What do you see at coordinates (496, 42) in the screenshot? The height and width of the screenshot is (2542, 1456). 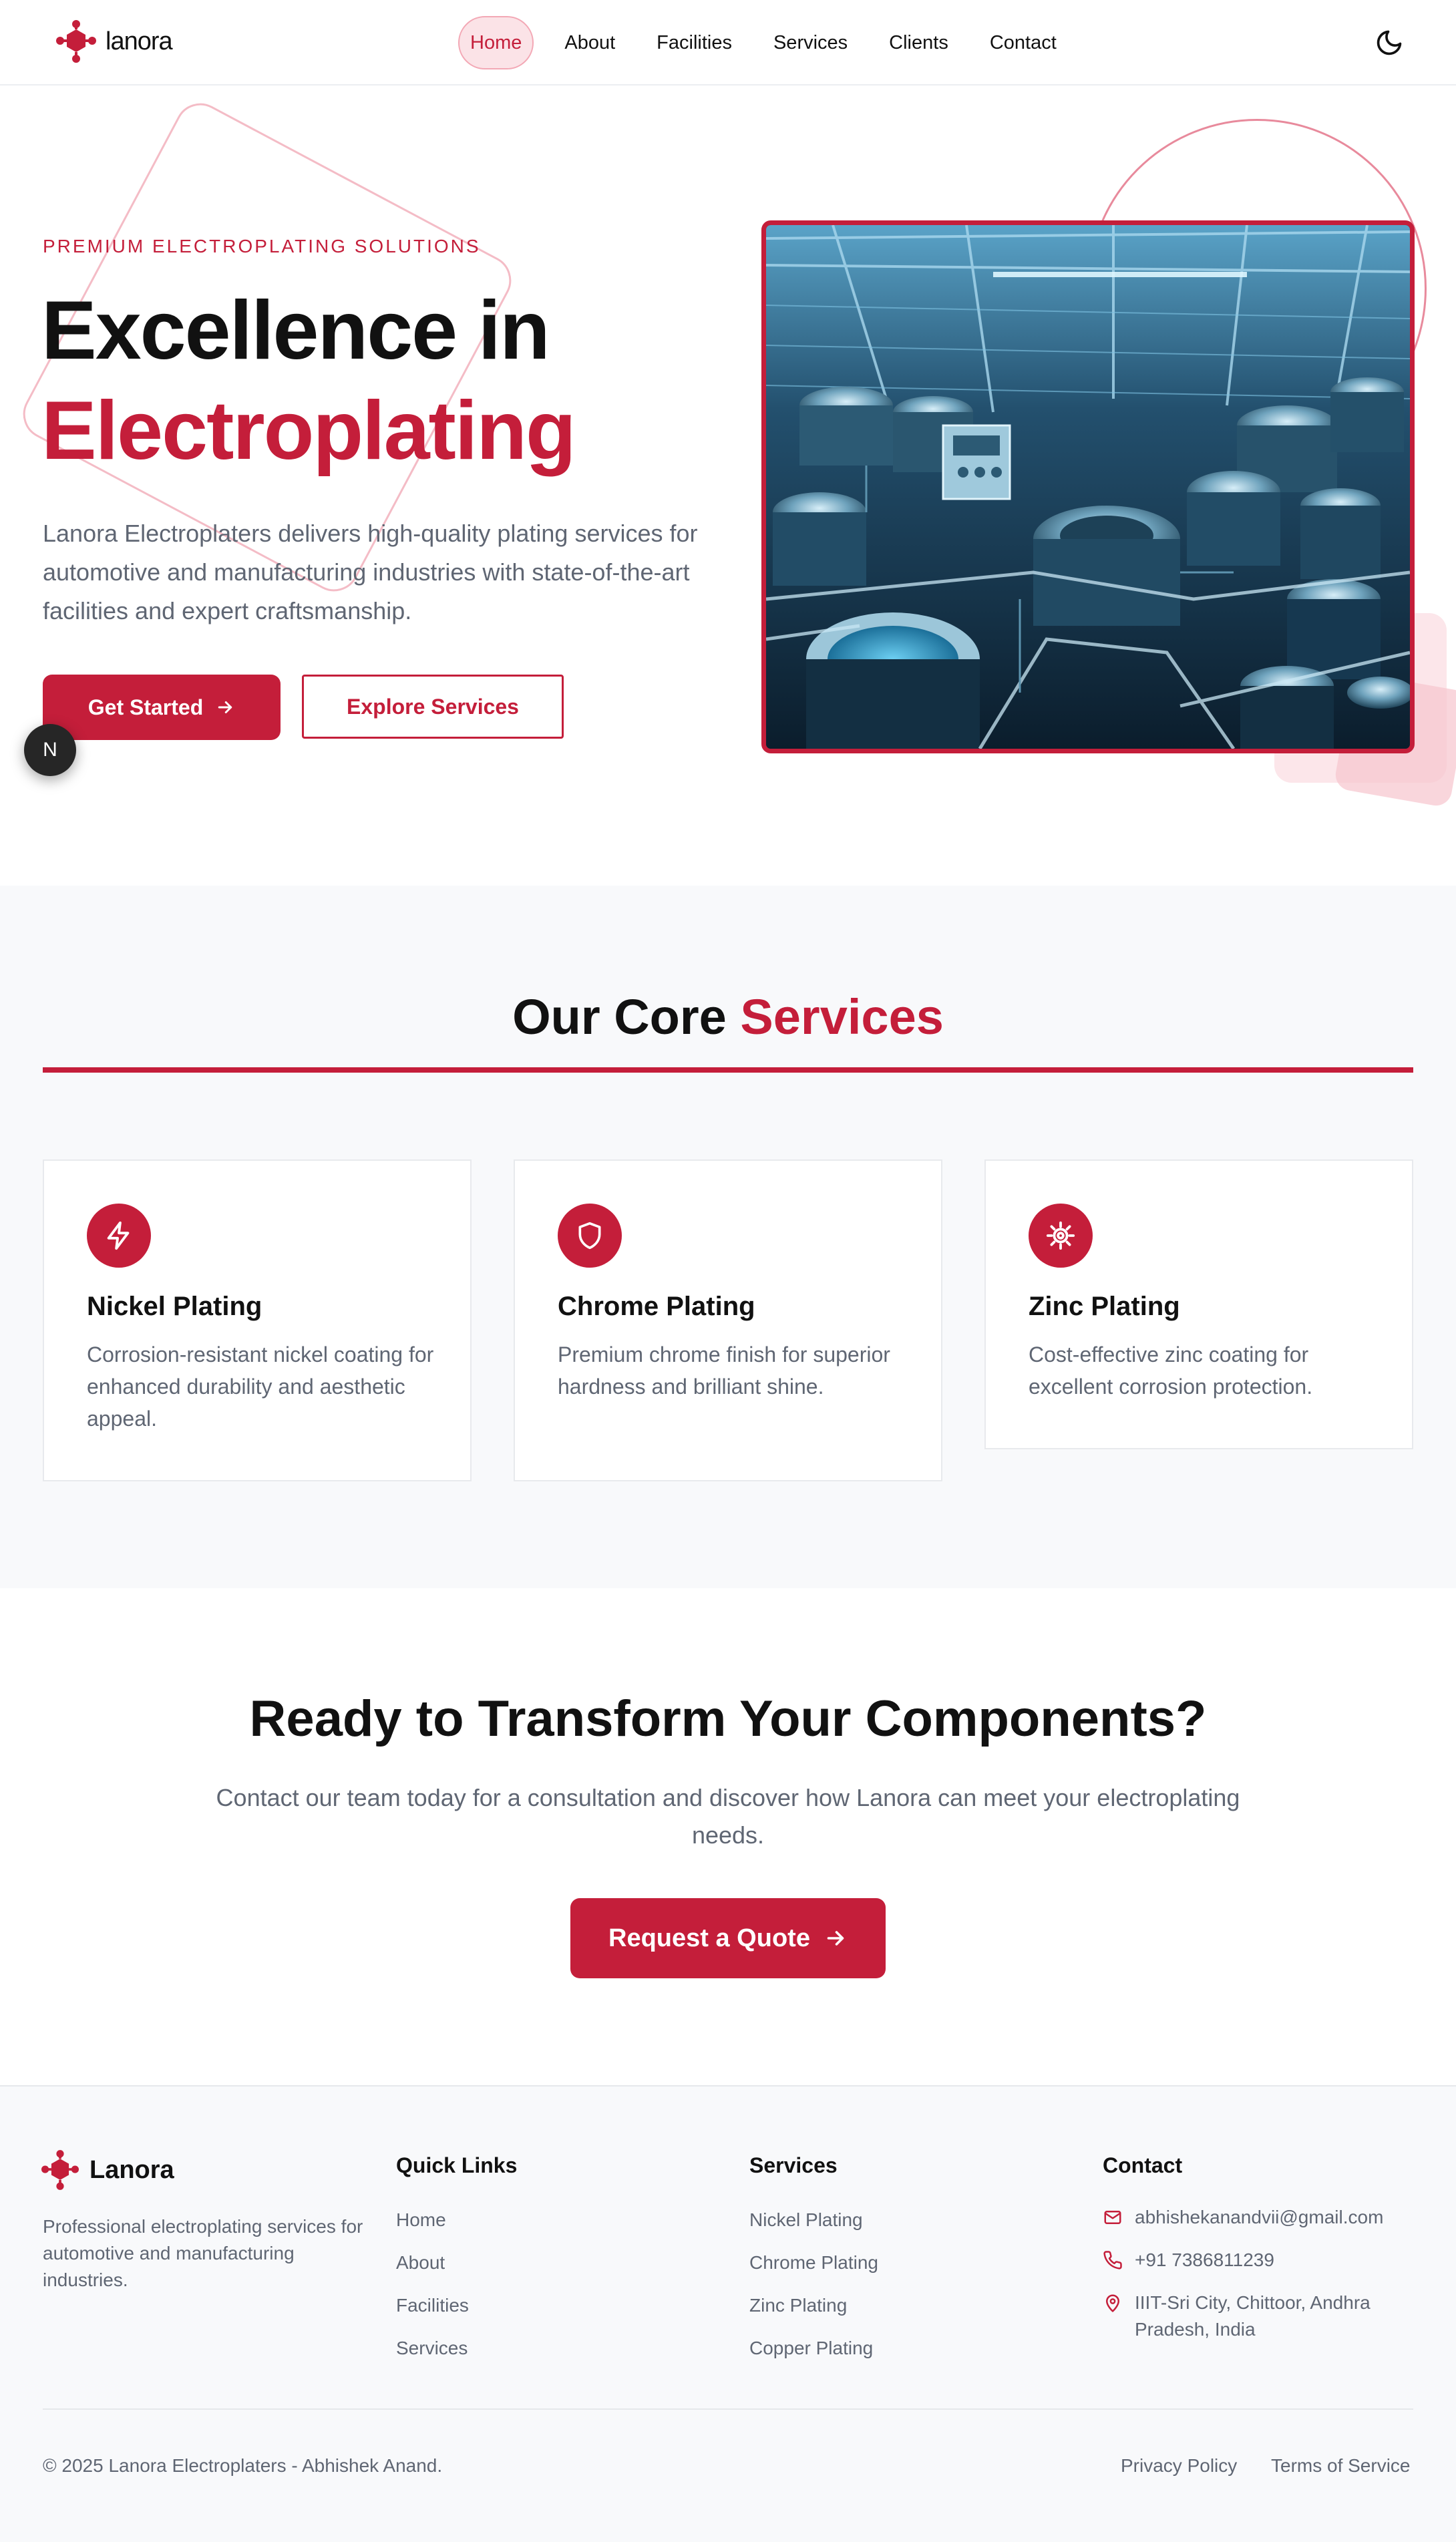 I see `nav-link-home: Home` at bounding box center [496, 42].